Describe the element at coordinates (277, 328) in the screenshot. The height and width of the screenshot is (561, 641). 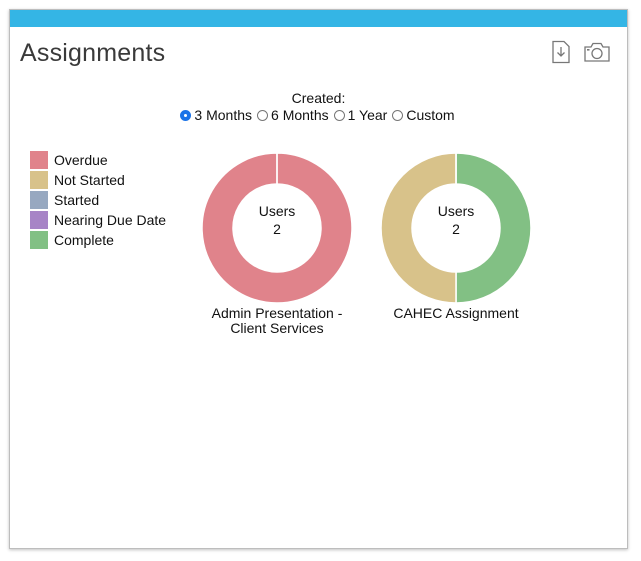
I see `donut-caption-line: Client Services` at that location.